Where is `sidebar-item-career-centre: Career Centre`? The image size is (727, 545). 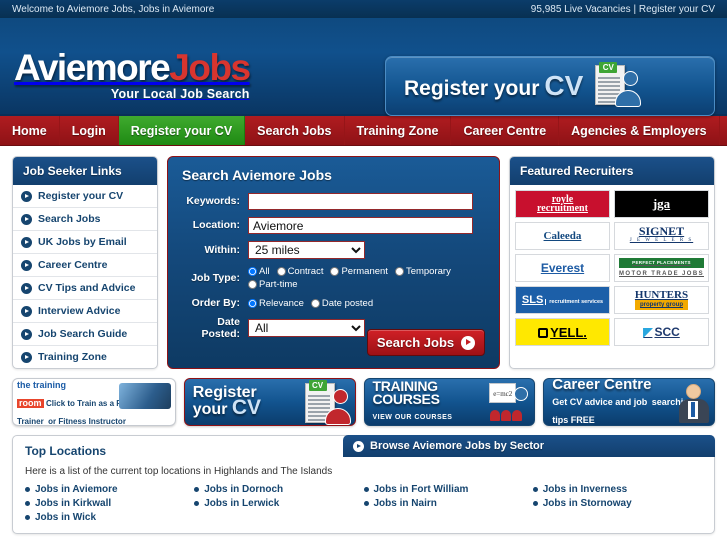 sidebar-item-career-centre: Career Centre is located at coordinates (85, 265).